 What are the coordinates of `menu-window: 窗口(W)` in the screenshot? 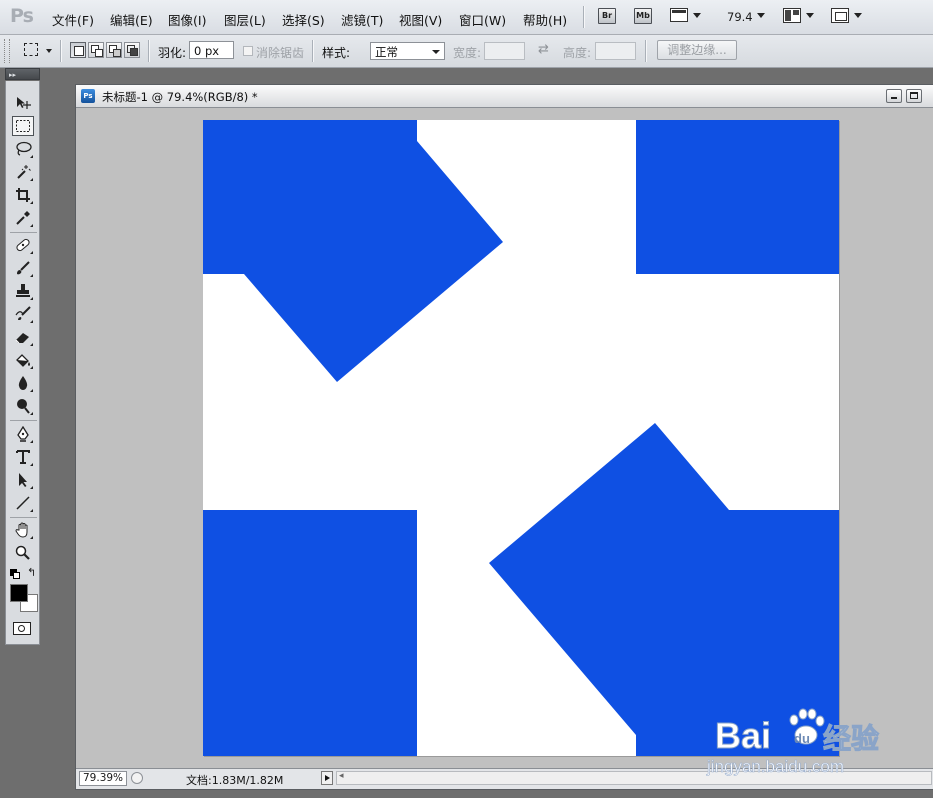 It's located at (482, 19).